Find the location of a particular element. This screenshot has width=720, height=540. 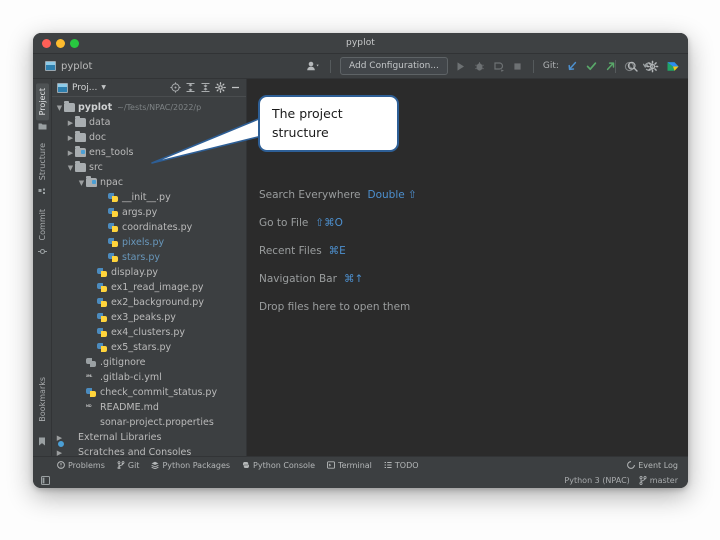

project-folder-icon is located at coordinates (42, 126).